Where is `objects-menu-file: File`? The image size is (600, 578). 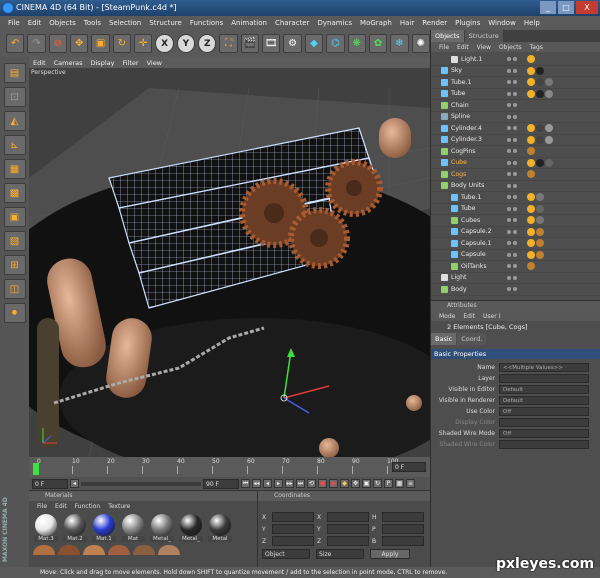
objects-menu-file: File is located at coordinates (444, 47).